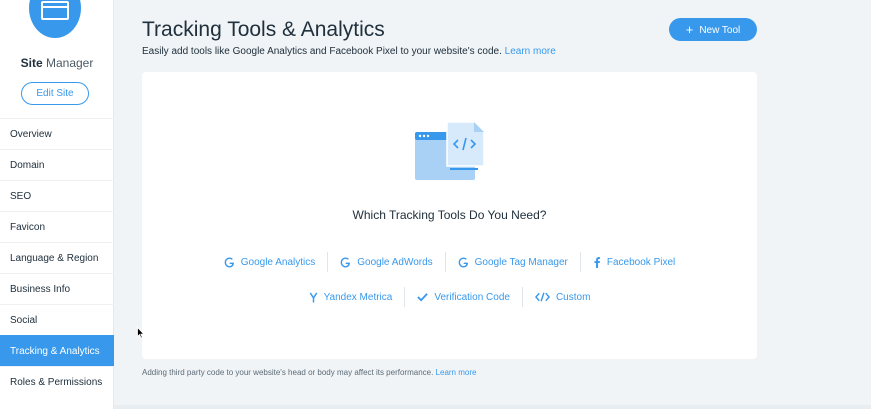 The image size is (871, 409). I want to click on card-question: Which Tracking Tools Do You Need?, so click(449, 215).